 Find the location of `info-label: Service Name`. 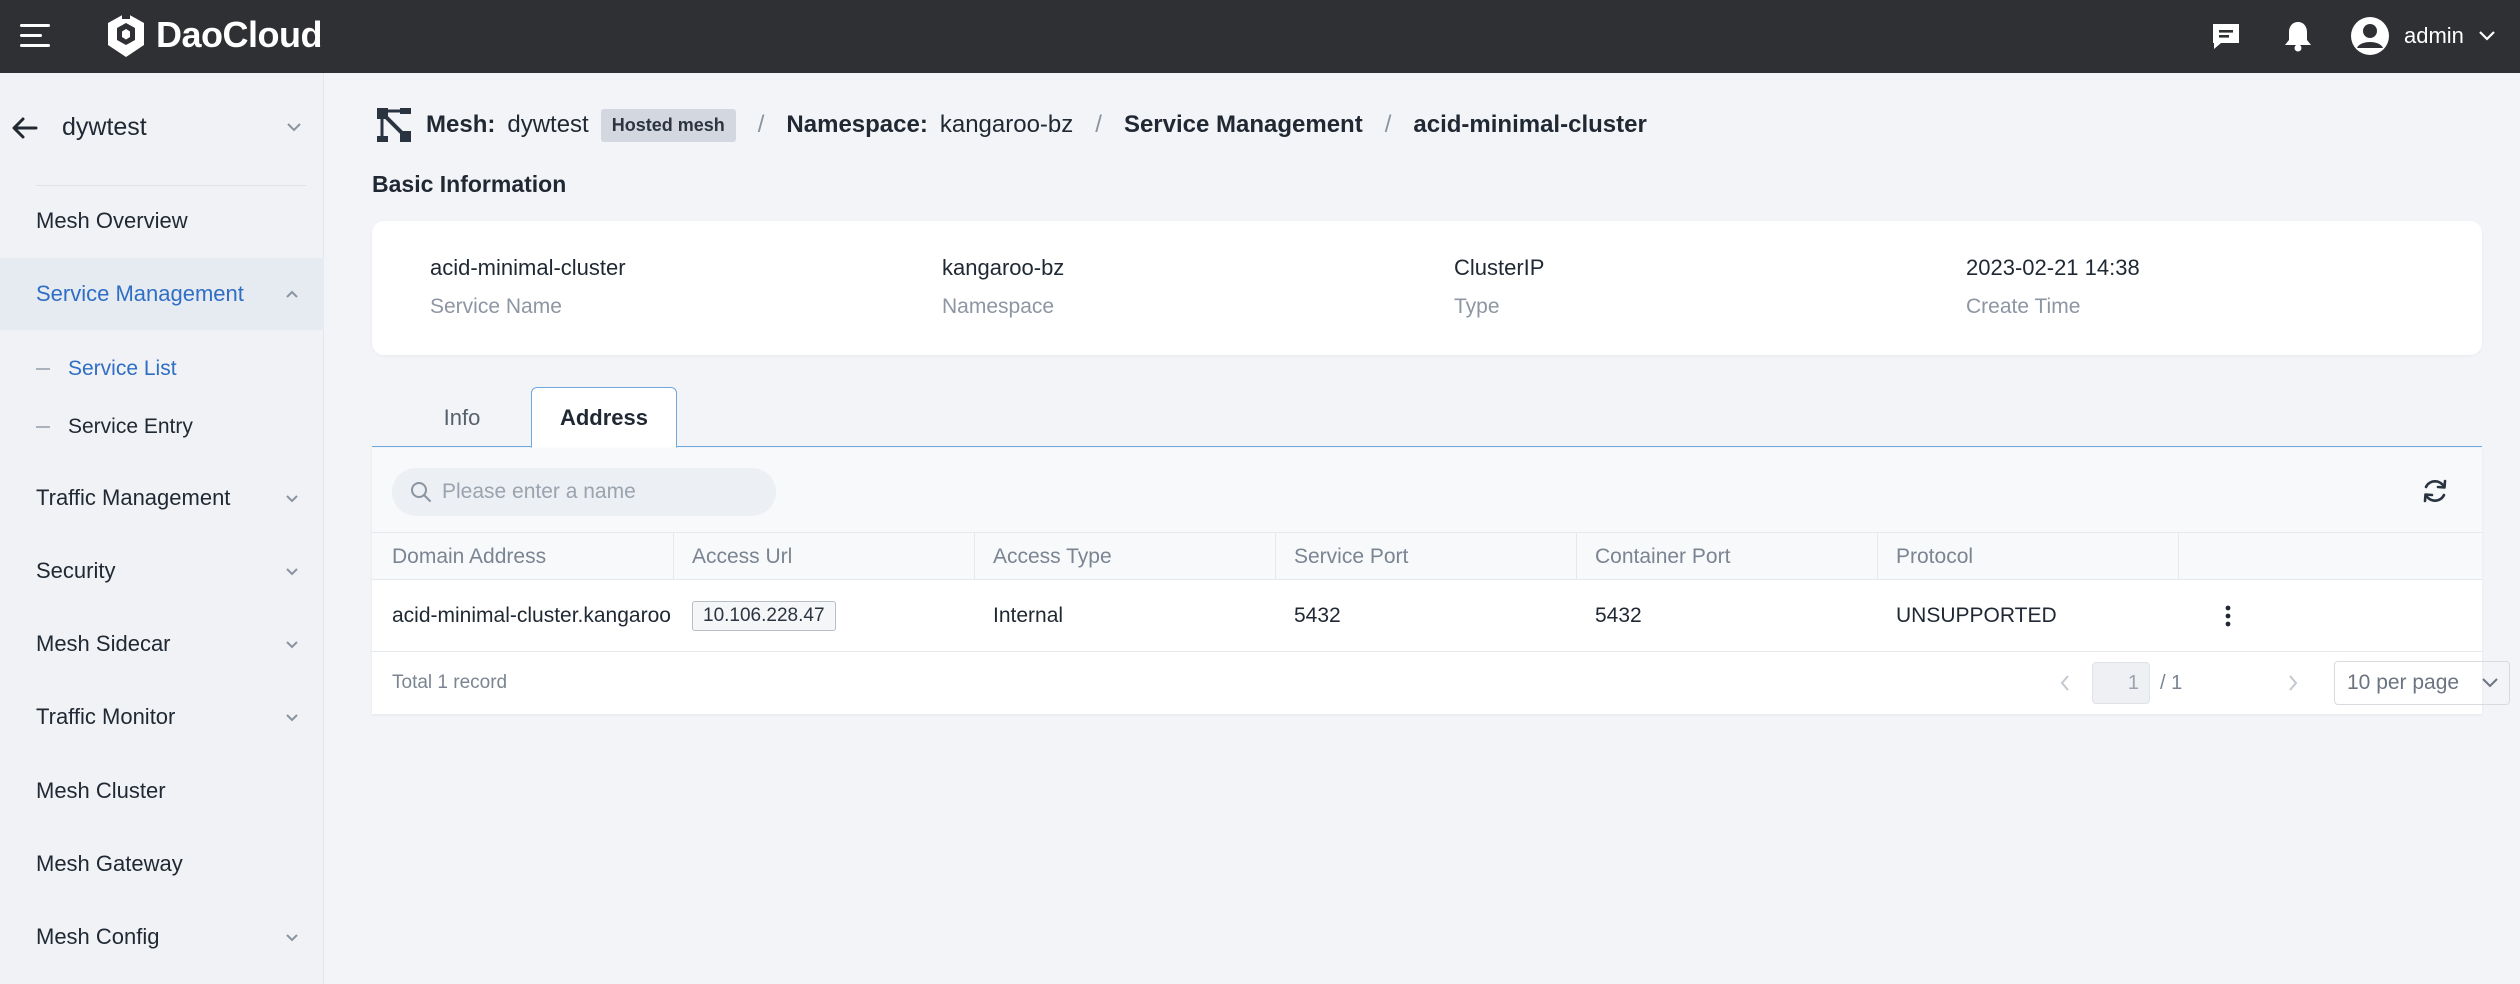

info-label: Service Name is located at coordinates (496, 306).